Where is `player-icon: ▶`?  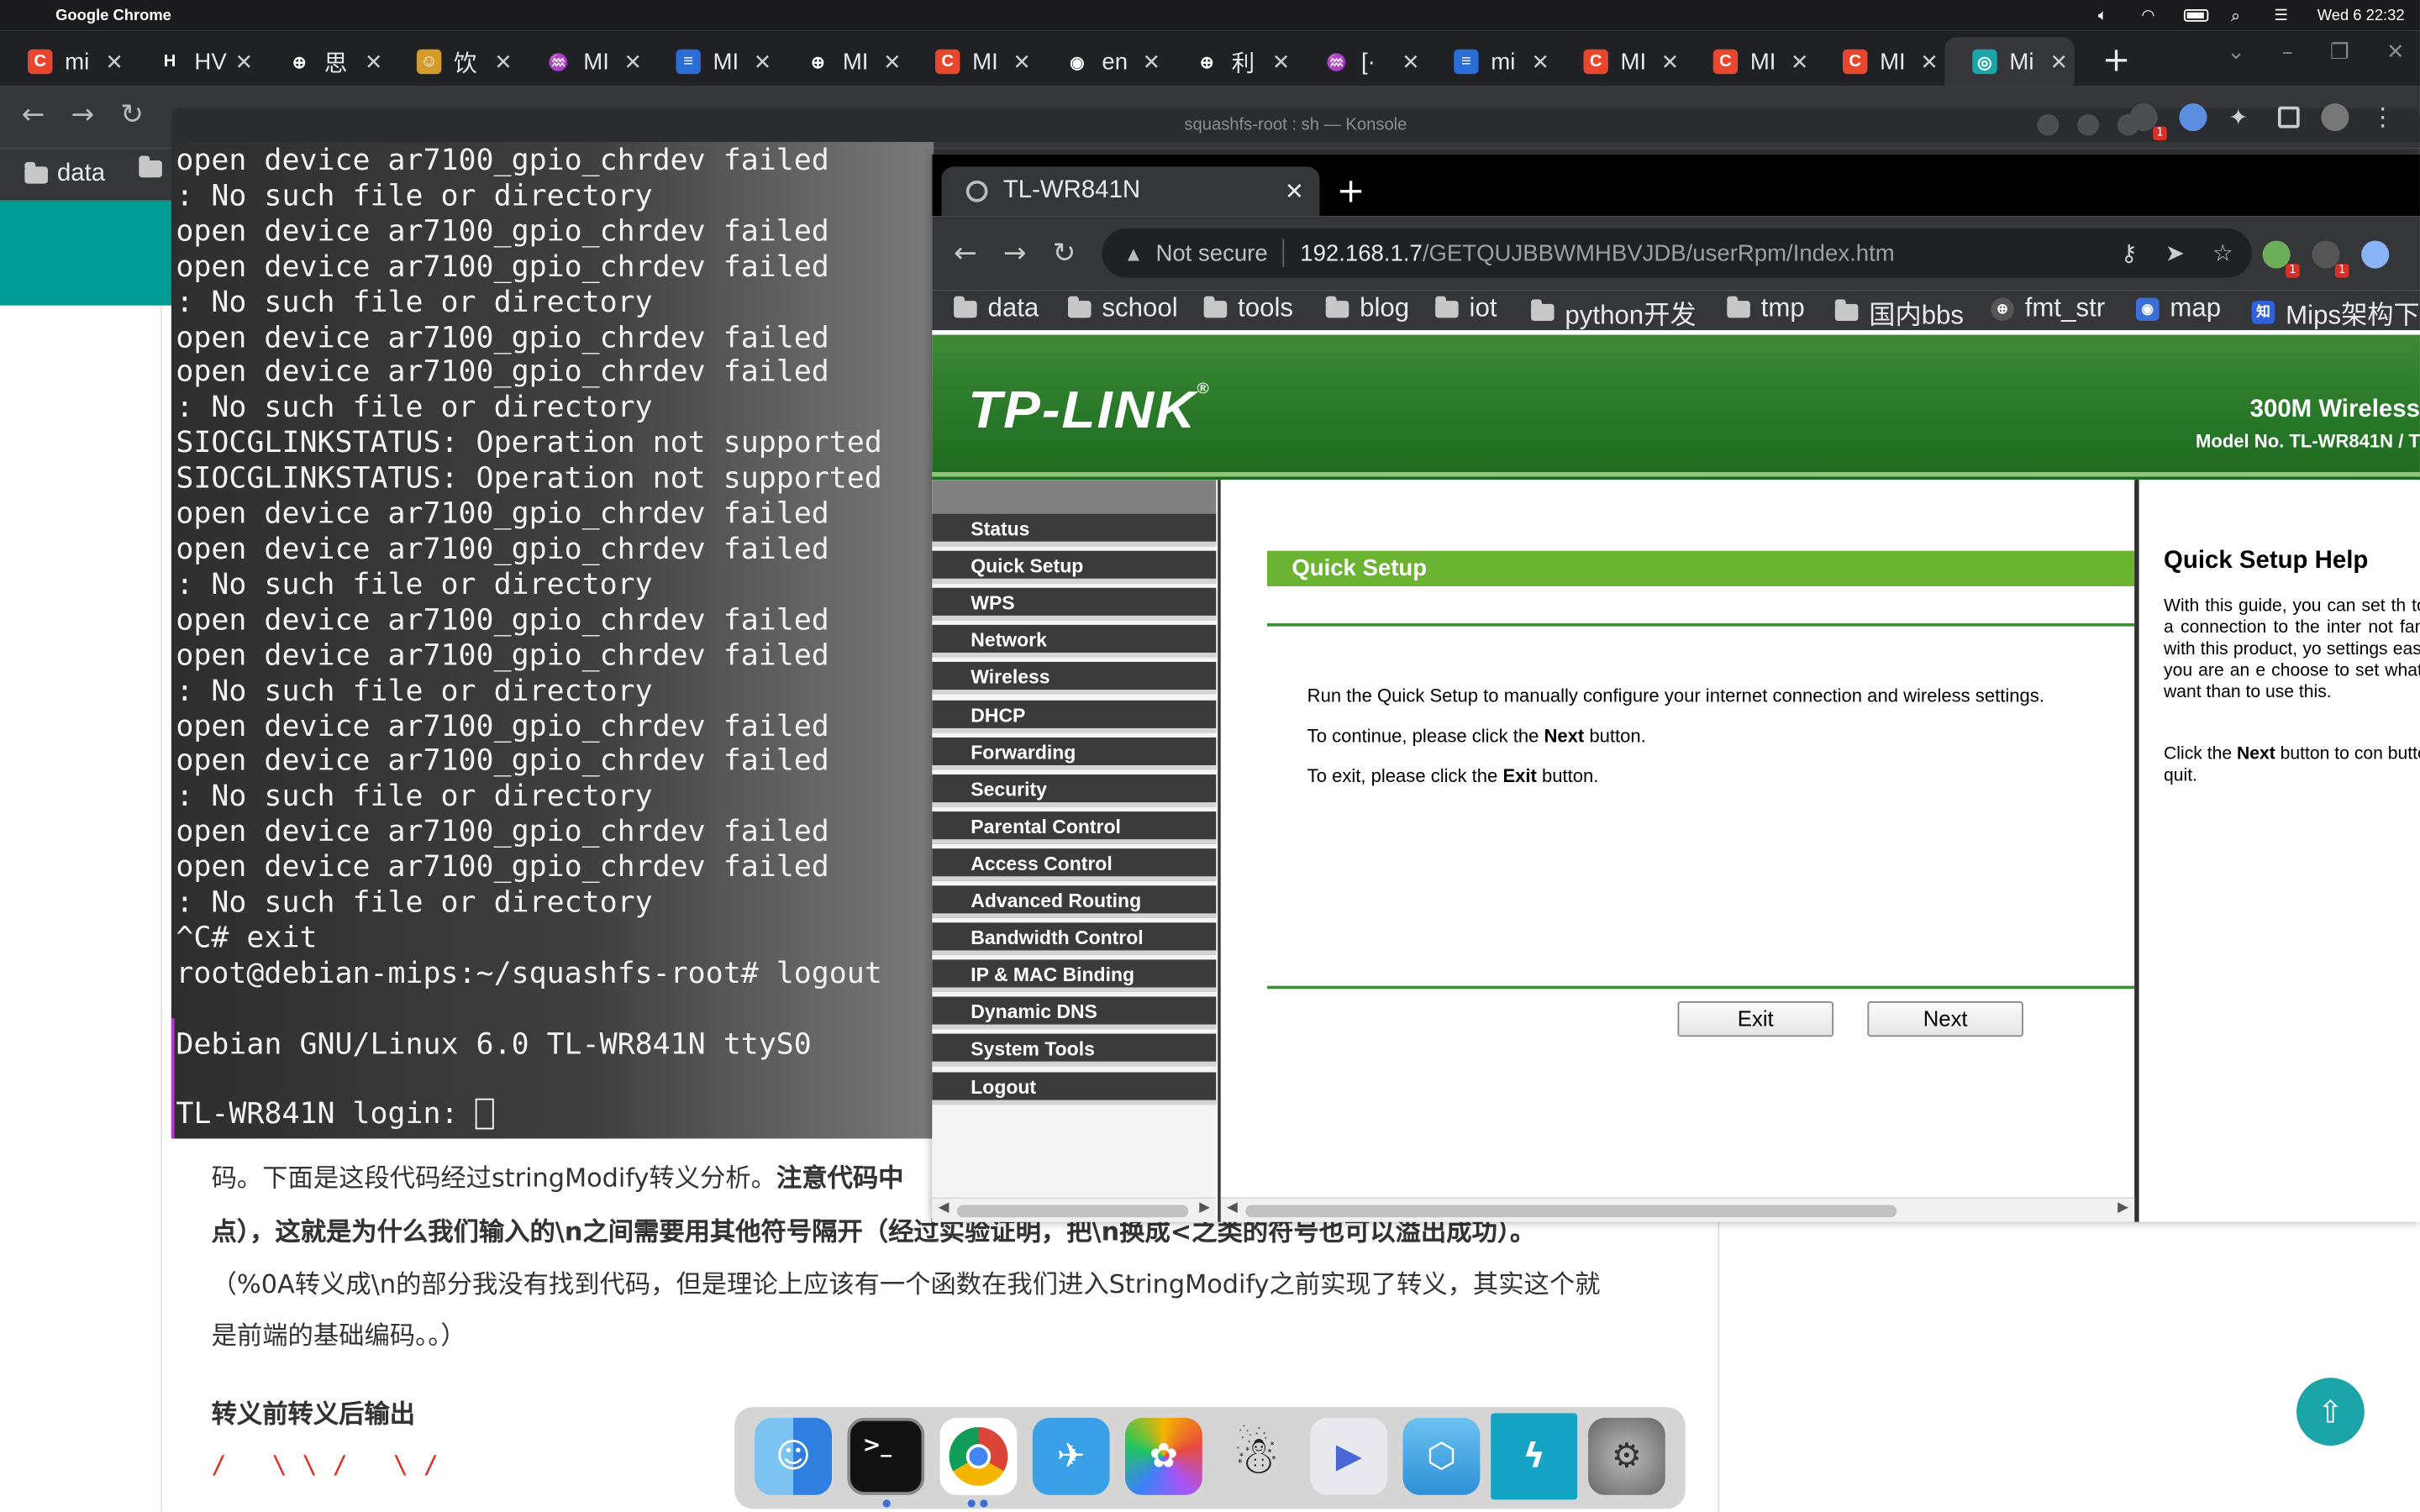
player-icon: ▶ is located at coordinates (1349, 1456).